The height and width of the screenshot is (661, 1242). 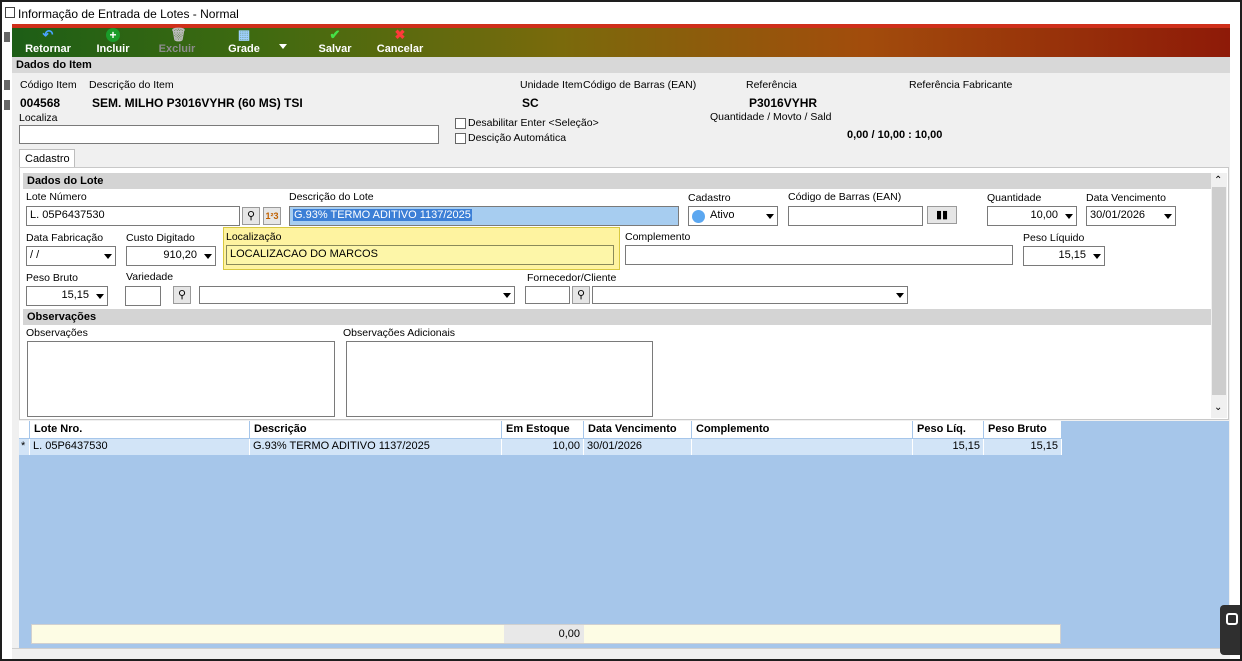 I want to click on desabilitar-label: Desabilitar Enter <Seleção>, so click(x=533, y=123).